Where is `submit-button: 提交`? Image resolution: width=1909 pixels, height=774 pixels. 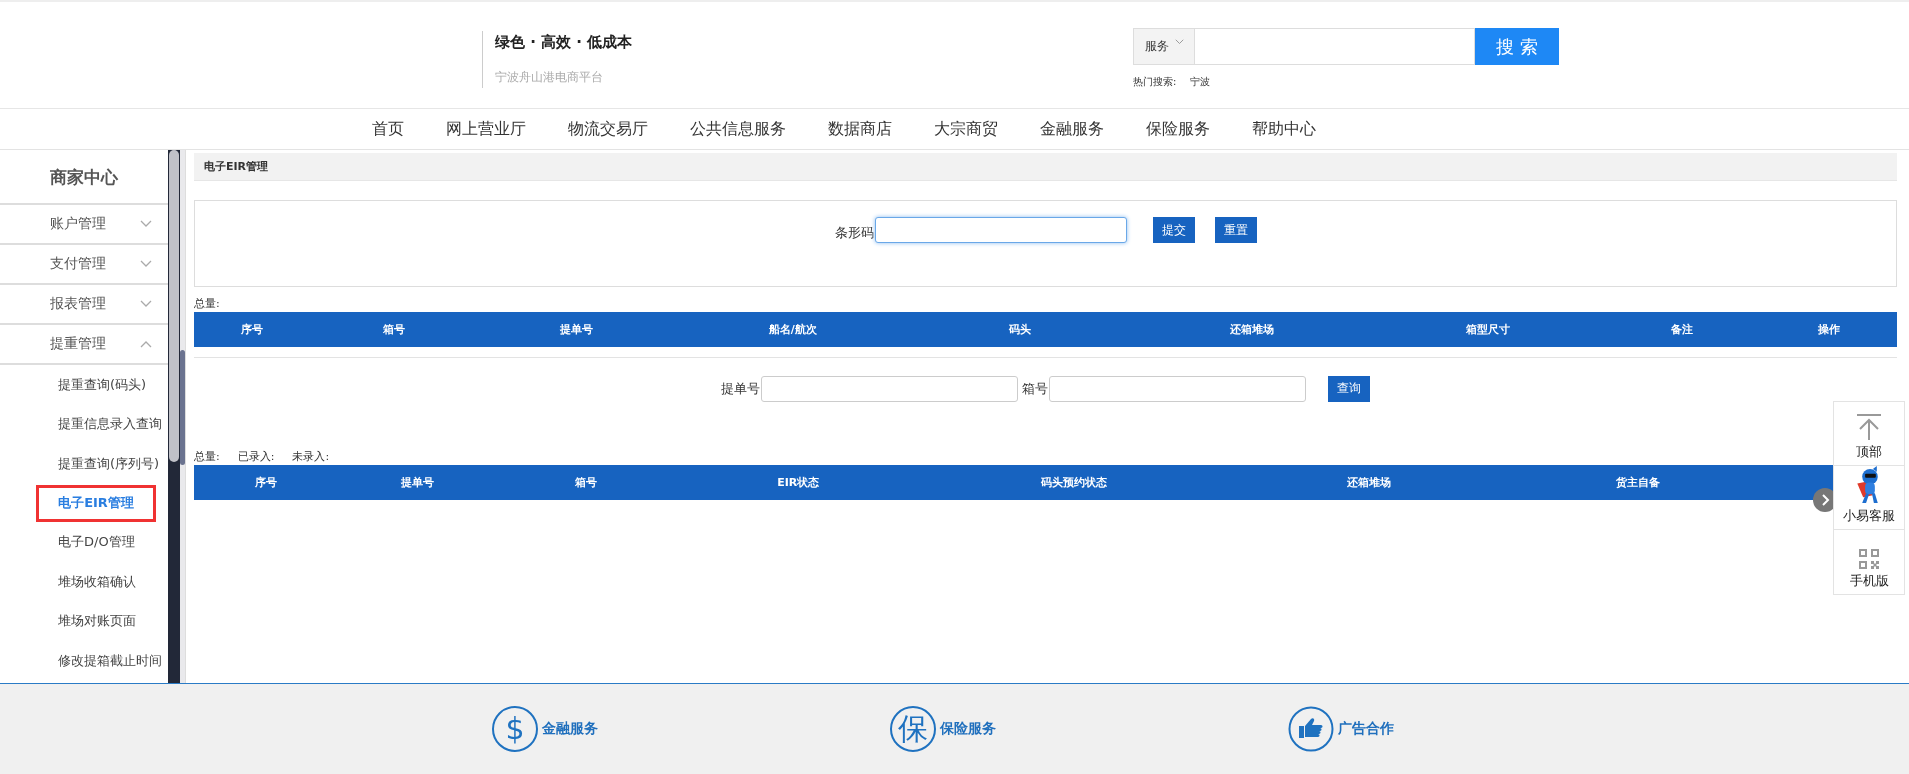 submit-button: 提交 is located at coordinates (1173, 230).